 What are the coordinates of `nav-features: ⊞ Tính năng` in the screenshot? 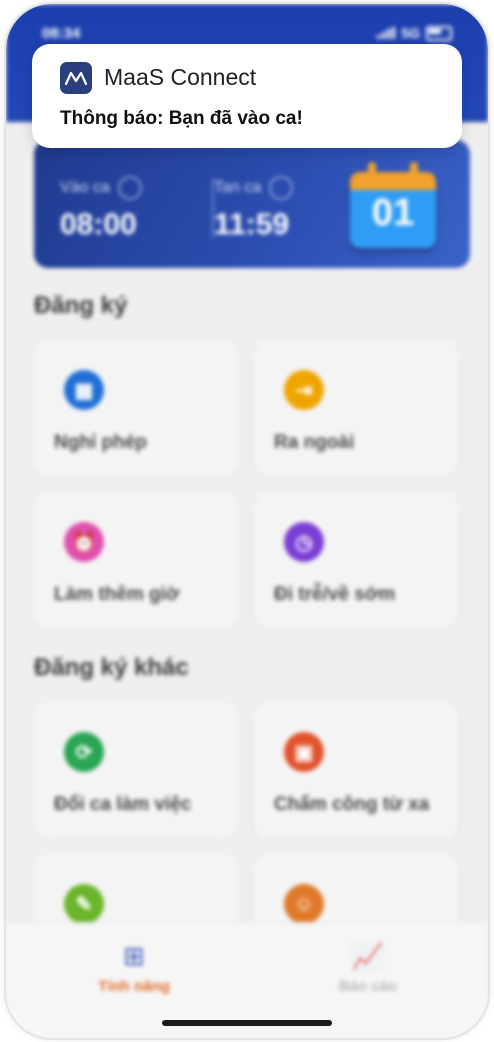 It's located at (134, 968).